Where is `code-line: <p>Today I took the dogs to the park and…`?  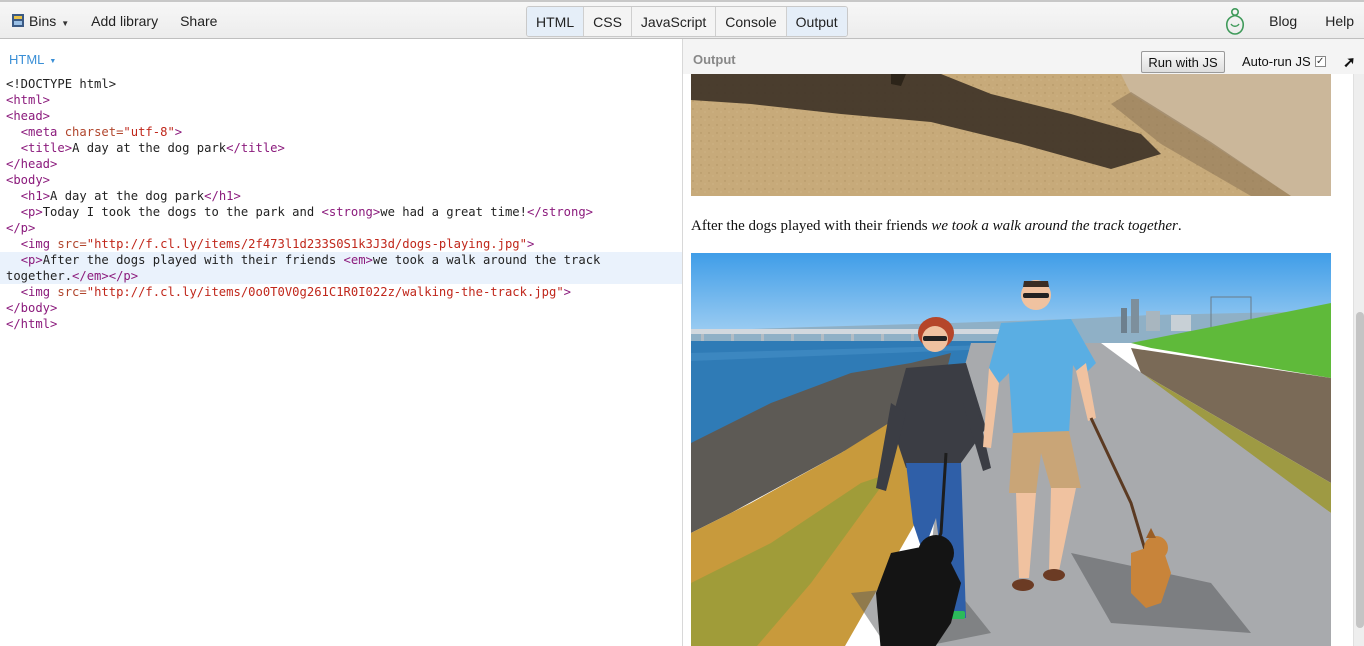 code-line: <p>Today I took the dogs to the park and… is located at coordinates (341, 212).